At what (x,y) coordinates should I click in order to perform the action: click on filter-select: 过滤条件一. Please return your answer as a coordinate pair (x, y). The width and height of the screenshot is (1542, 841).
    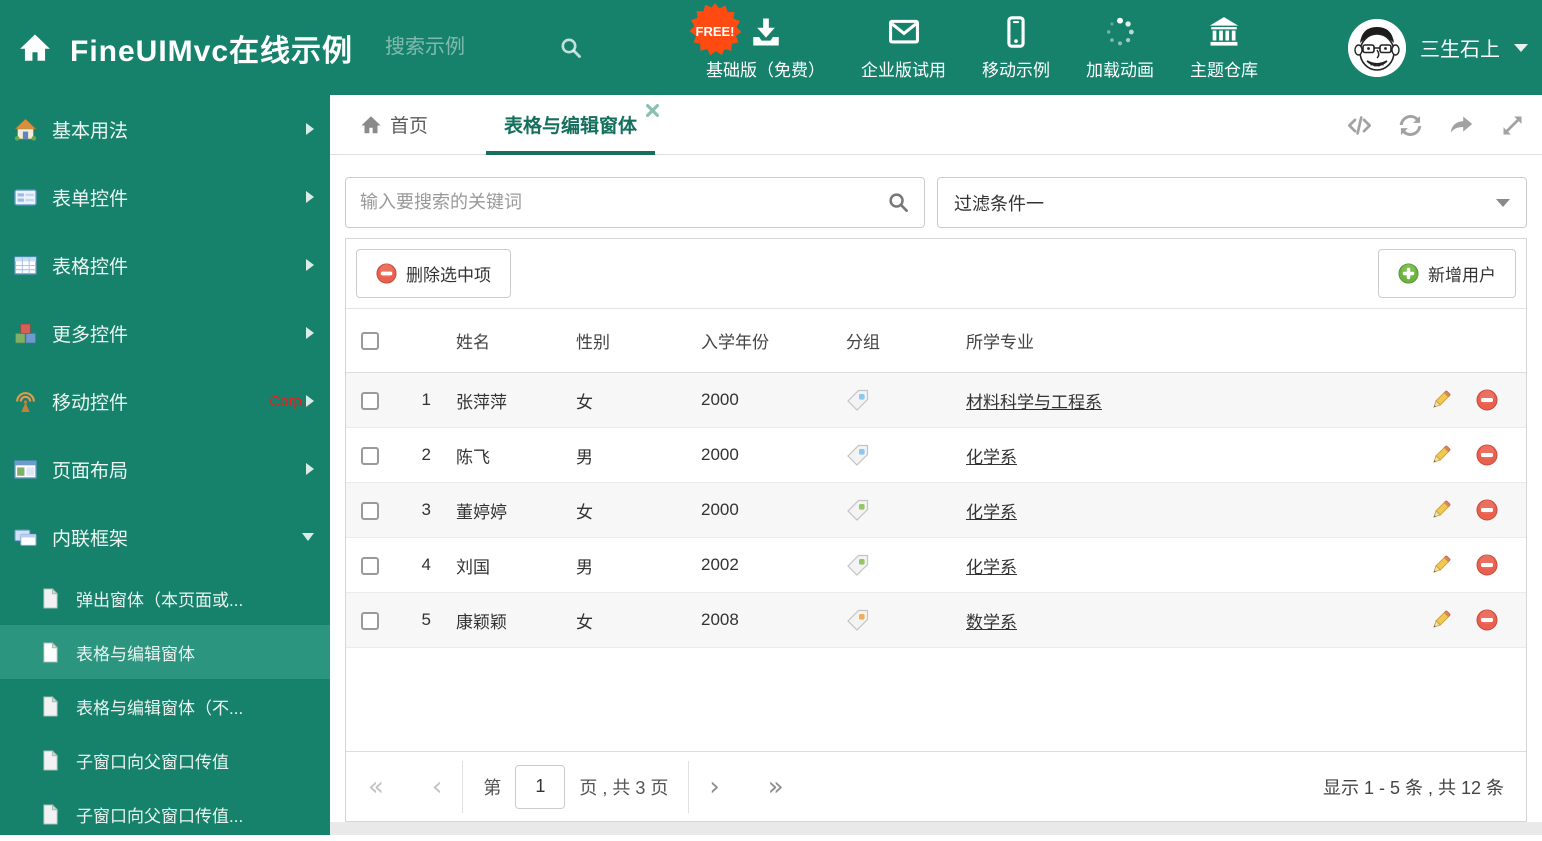
    Looking at the image, I should click on (1232, 202).